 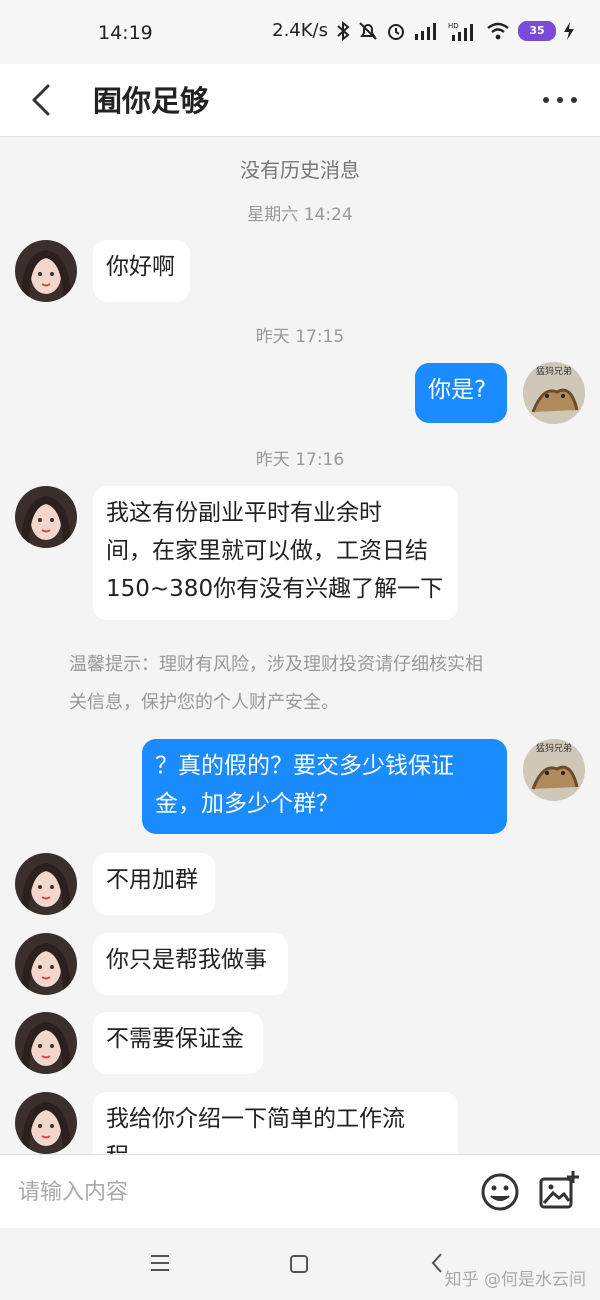 I want to click on alarm-icon, so click(x=396, y=31).